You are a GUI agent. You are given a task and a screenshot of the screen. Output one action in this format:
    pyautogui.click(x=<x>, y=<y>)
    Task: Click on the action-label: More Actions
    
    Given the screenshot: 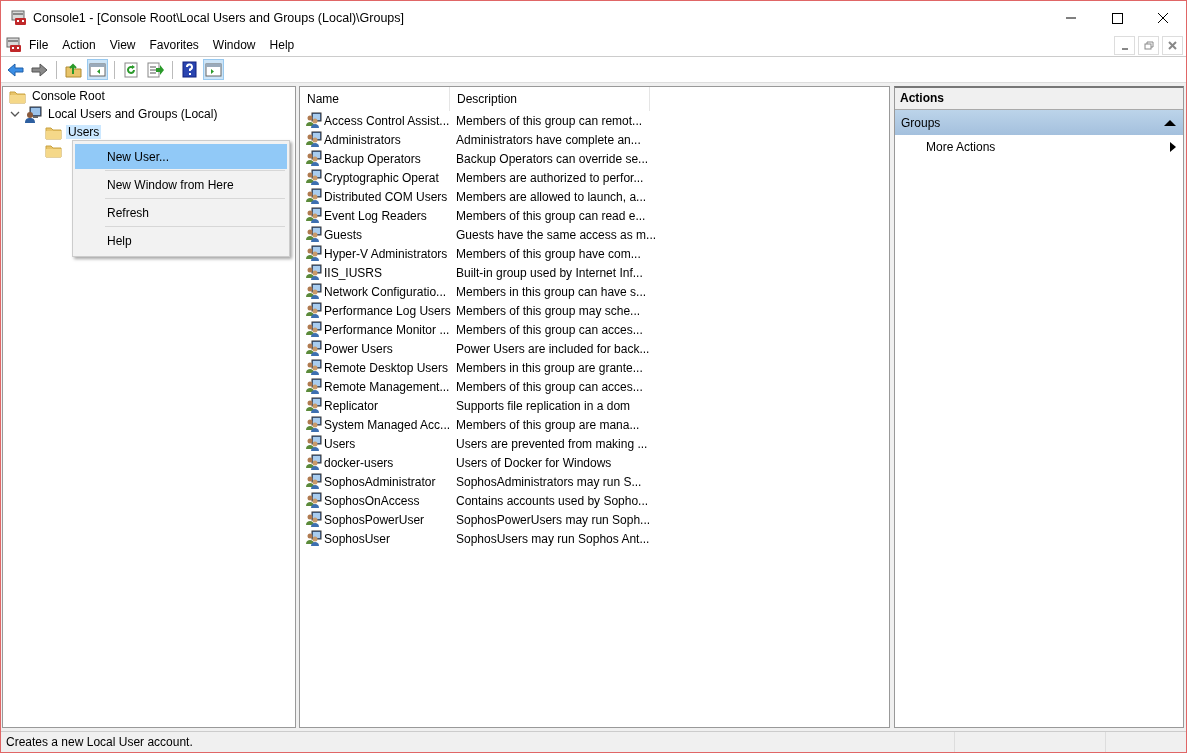 What is the action you would take?
    pyautogui.click(x=961, y=147)
    